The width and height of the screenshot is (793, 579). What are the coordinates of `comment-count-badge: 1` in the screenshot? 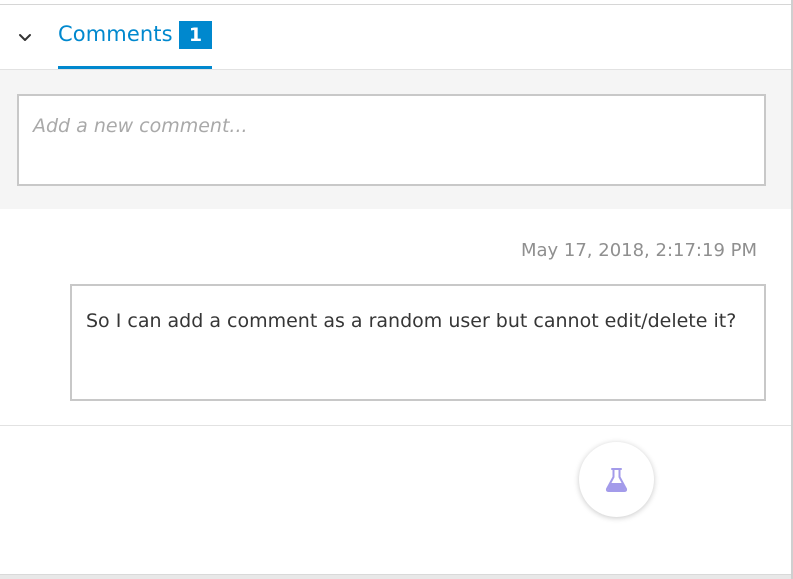 It's located at (195, 35).